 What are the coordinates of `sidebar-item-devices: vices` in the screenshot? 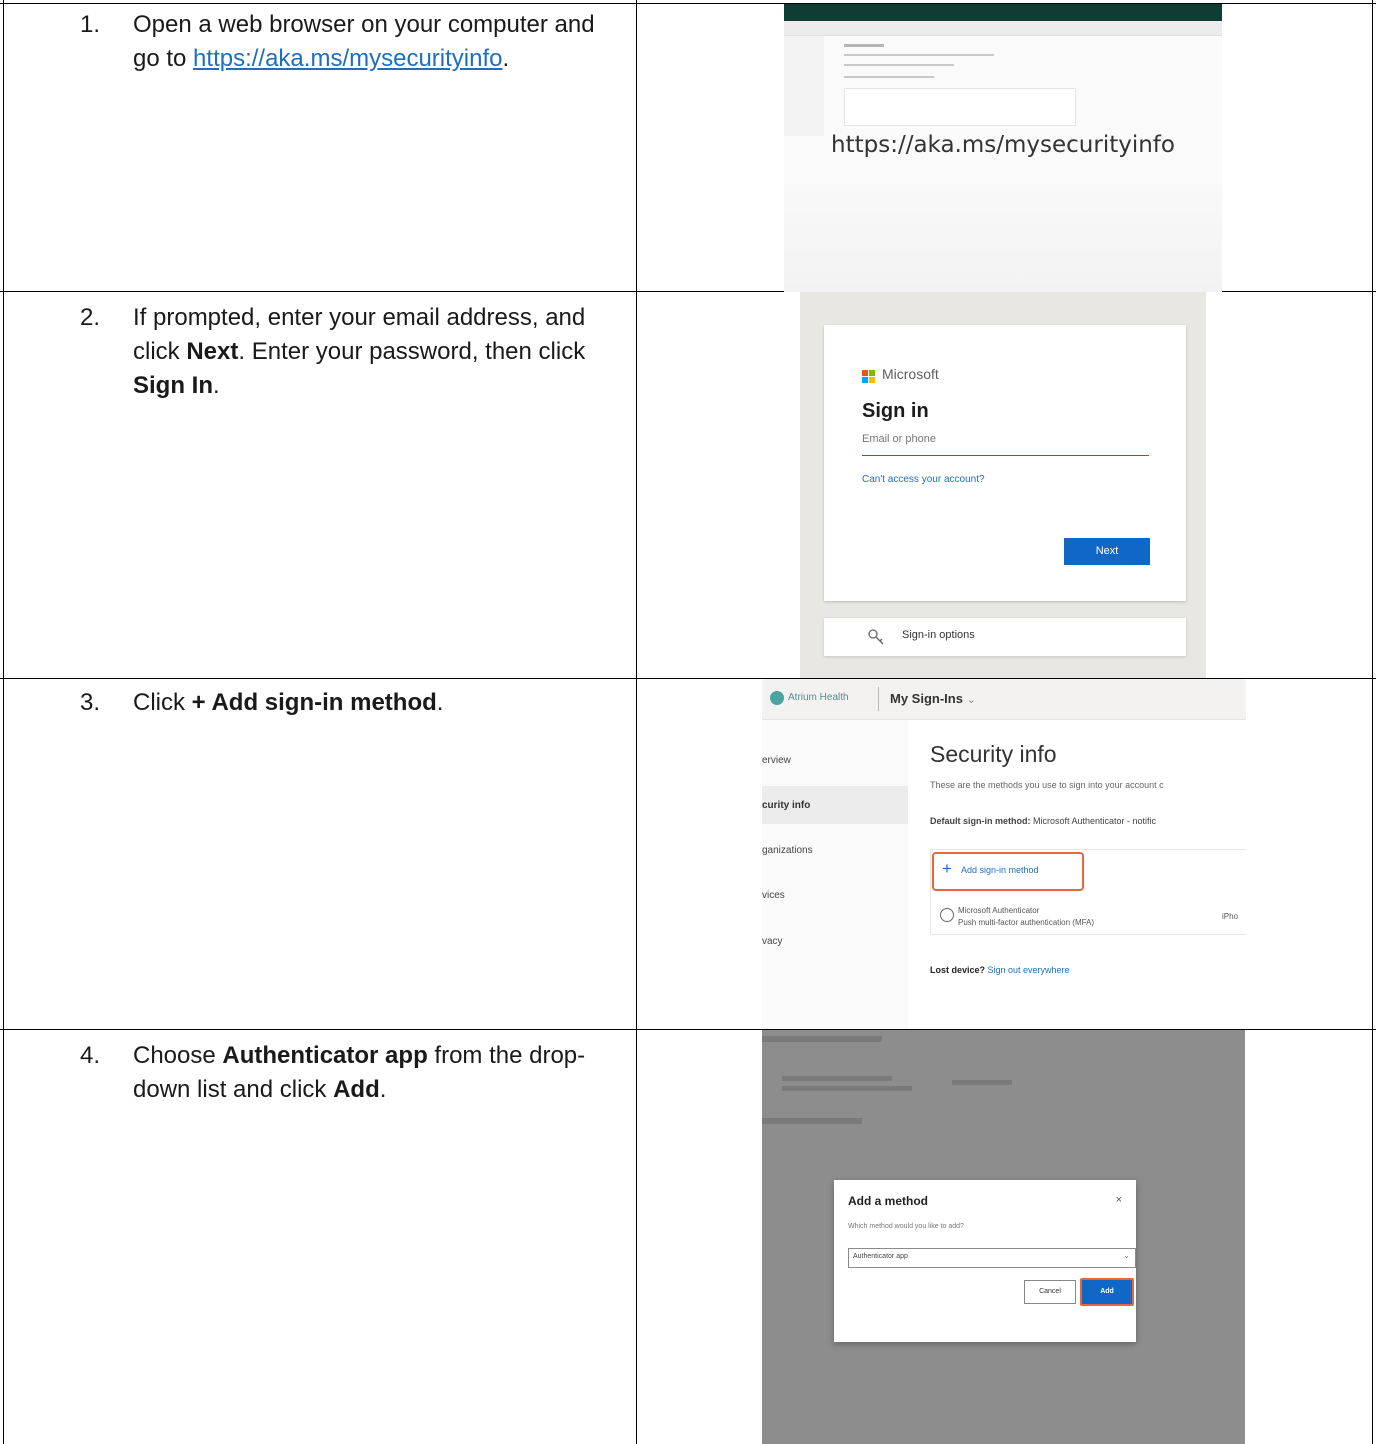 It's located at (773, 895).